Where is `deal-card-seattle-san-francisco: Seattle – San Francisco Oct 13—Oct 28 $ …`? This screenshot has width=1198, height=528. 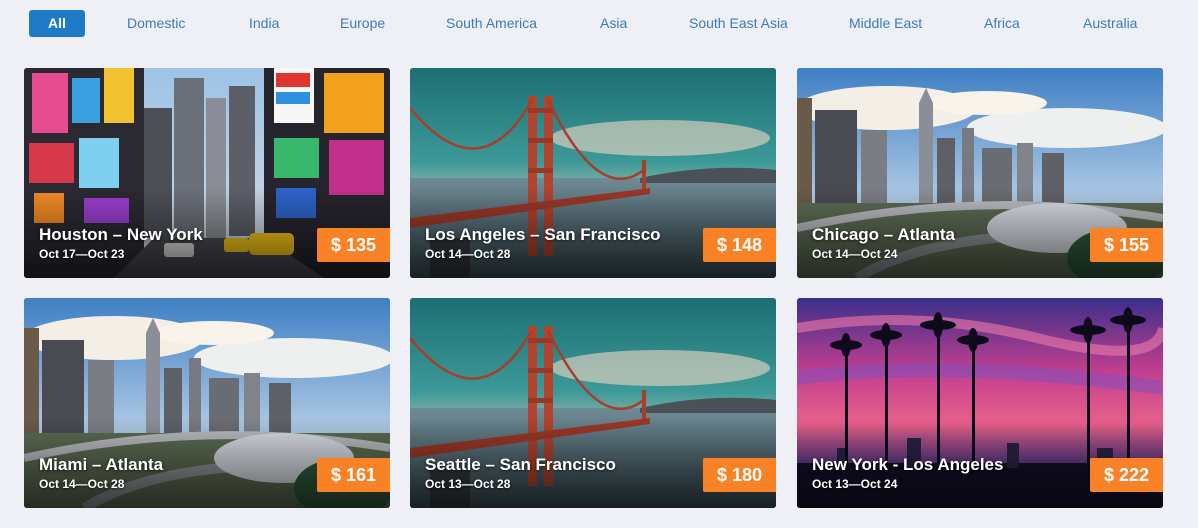
deal-card-seattle-san-francisco: Seattle – San Francisco Oct 13—Oct 28 $ … is located at coordinates (593, 403).